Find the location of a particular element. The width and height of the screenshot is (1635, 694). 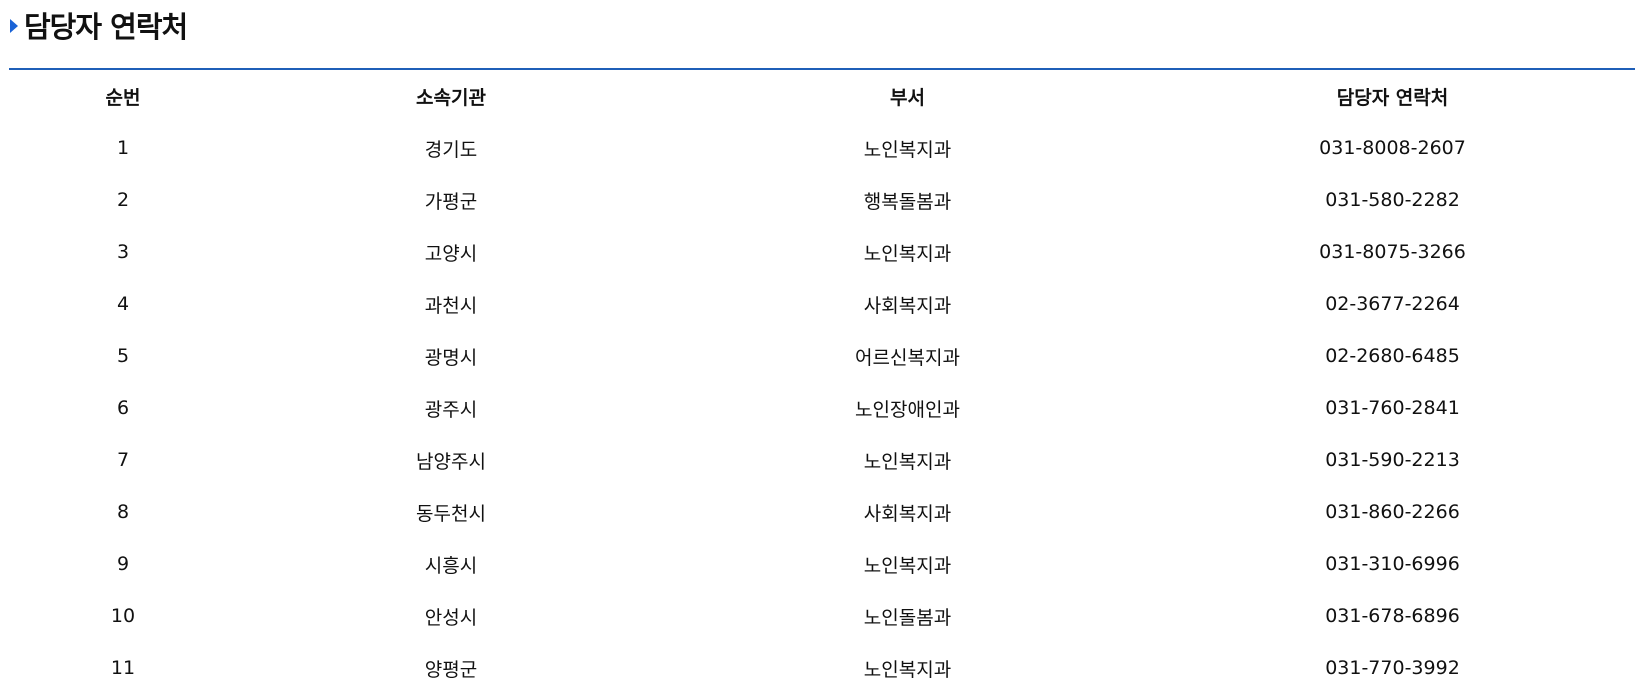

table-row: 7 남양주시 노인복지과 031-590-2213 is located at coordinates (822, 460).